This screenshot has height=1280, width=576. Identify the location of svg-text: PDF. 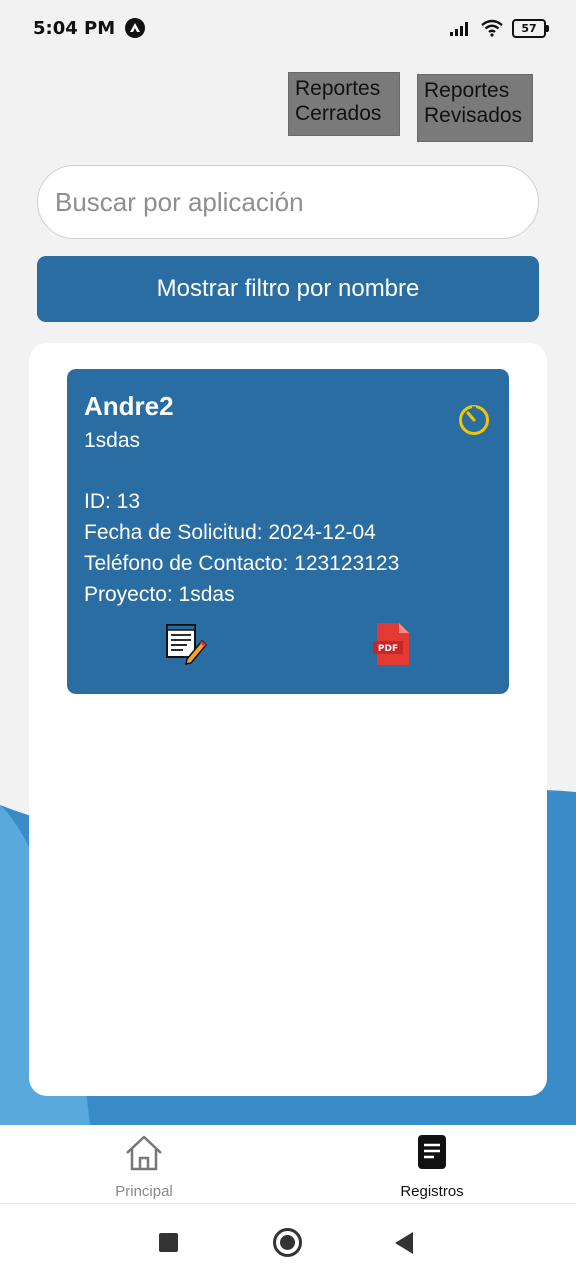
(388, 649).